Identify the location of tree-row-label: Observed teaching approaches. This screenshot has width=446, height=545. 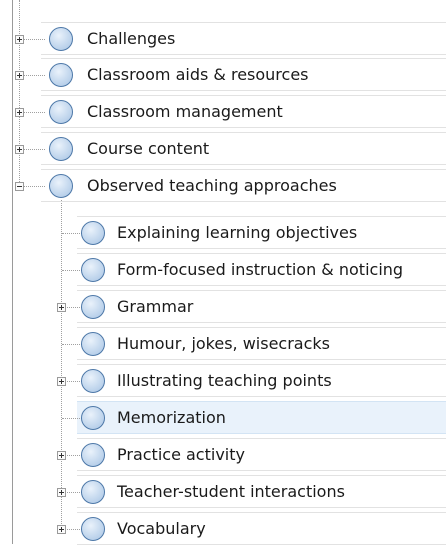
(212, 185).